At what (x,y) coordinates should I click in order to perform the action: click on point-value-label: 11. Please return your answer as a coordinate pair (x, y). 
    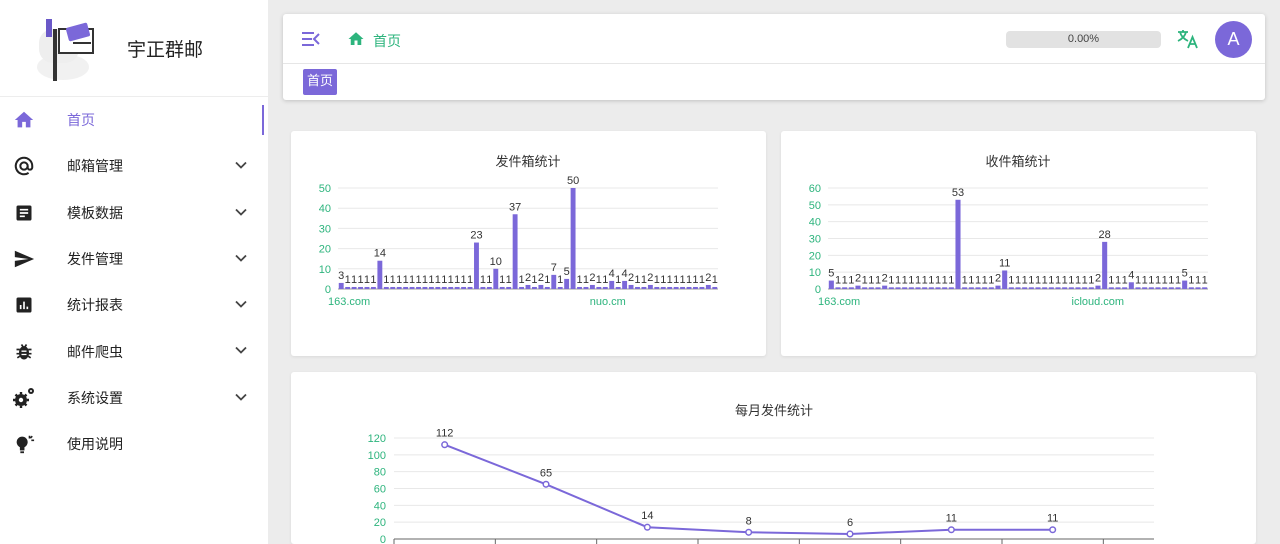
    Looking at the image, I should click on (951, 519).